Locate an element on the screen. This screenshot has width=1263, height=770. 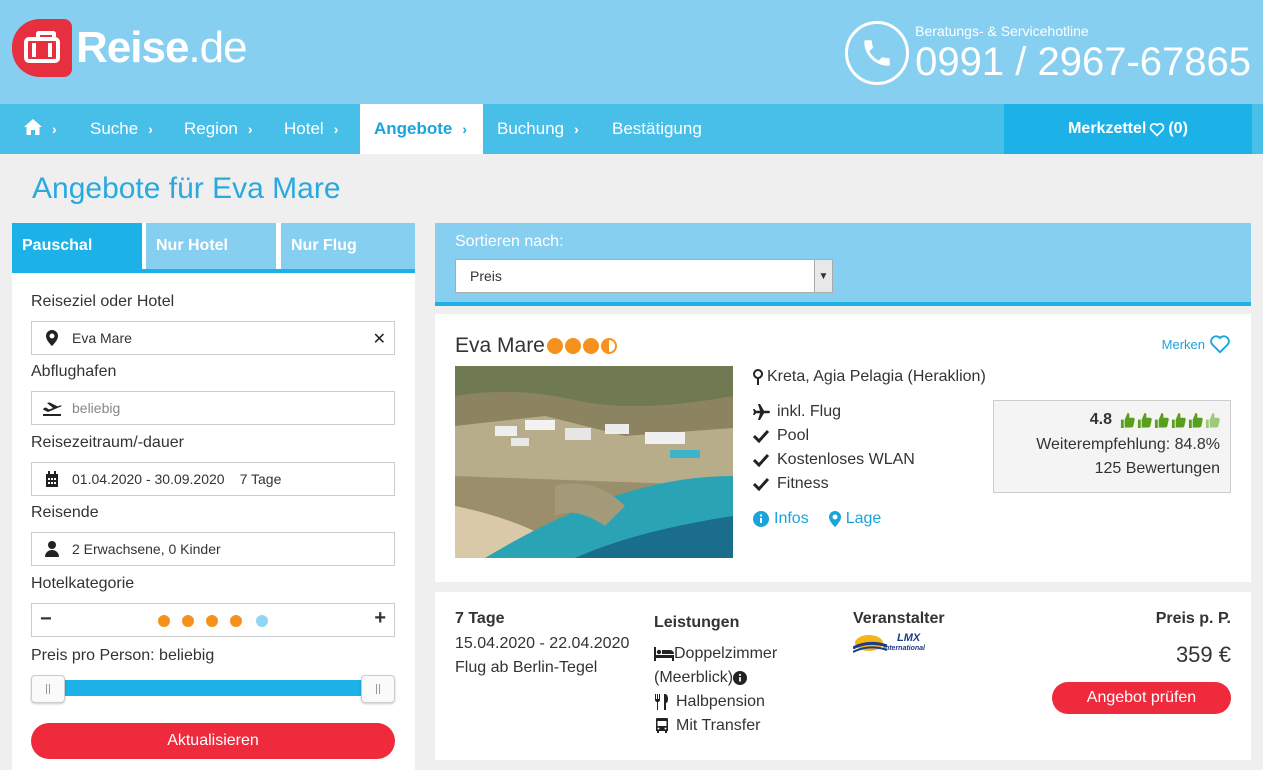
sort-value: Preis is located at coordinates (486, 276).